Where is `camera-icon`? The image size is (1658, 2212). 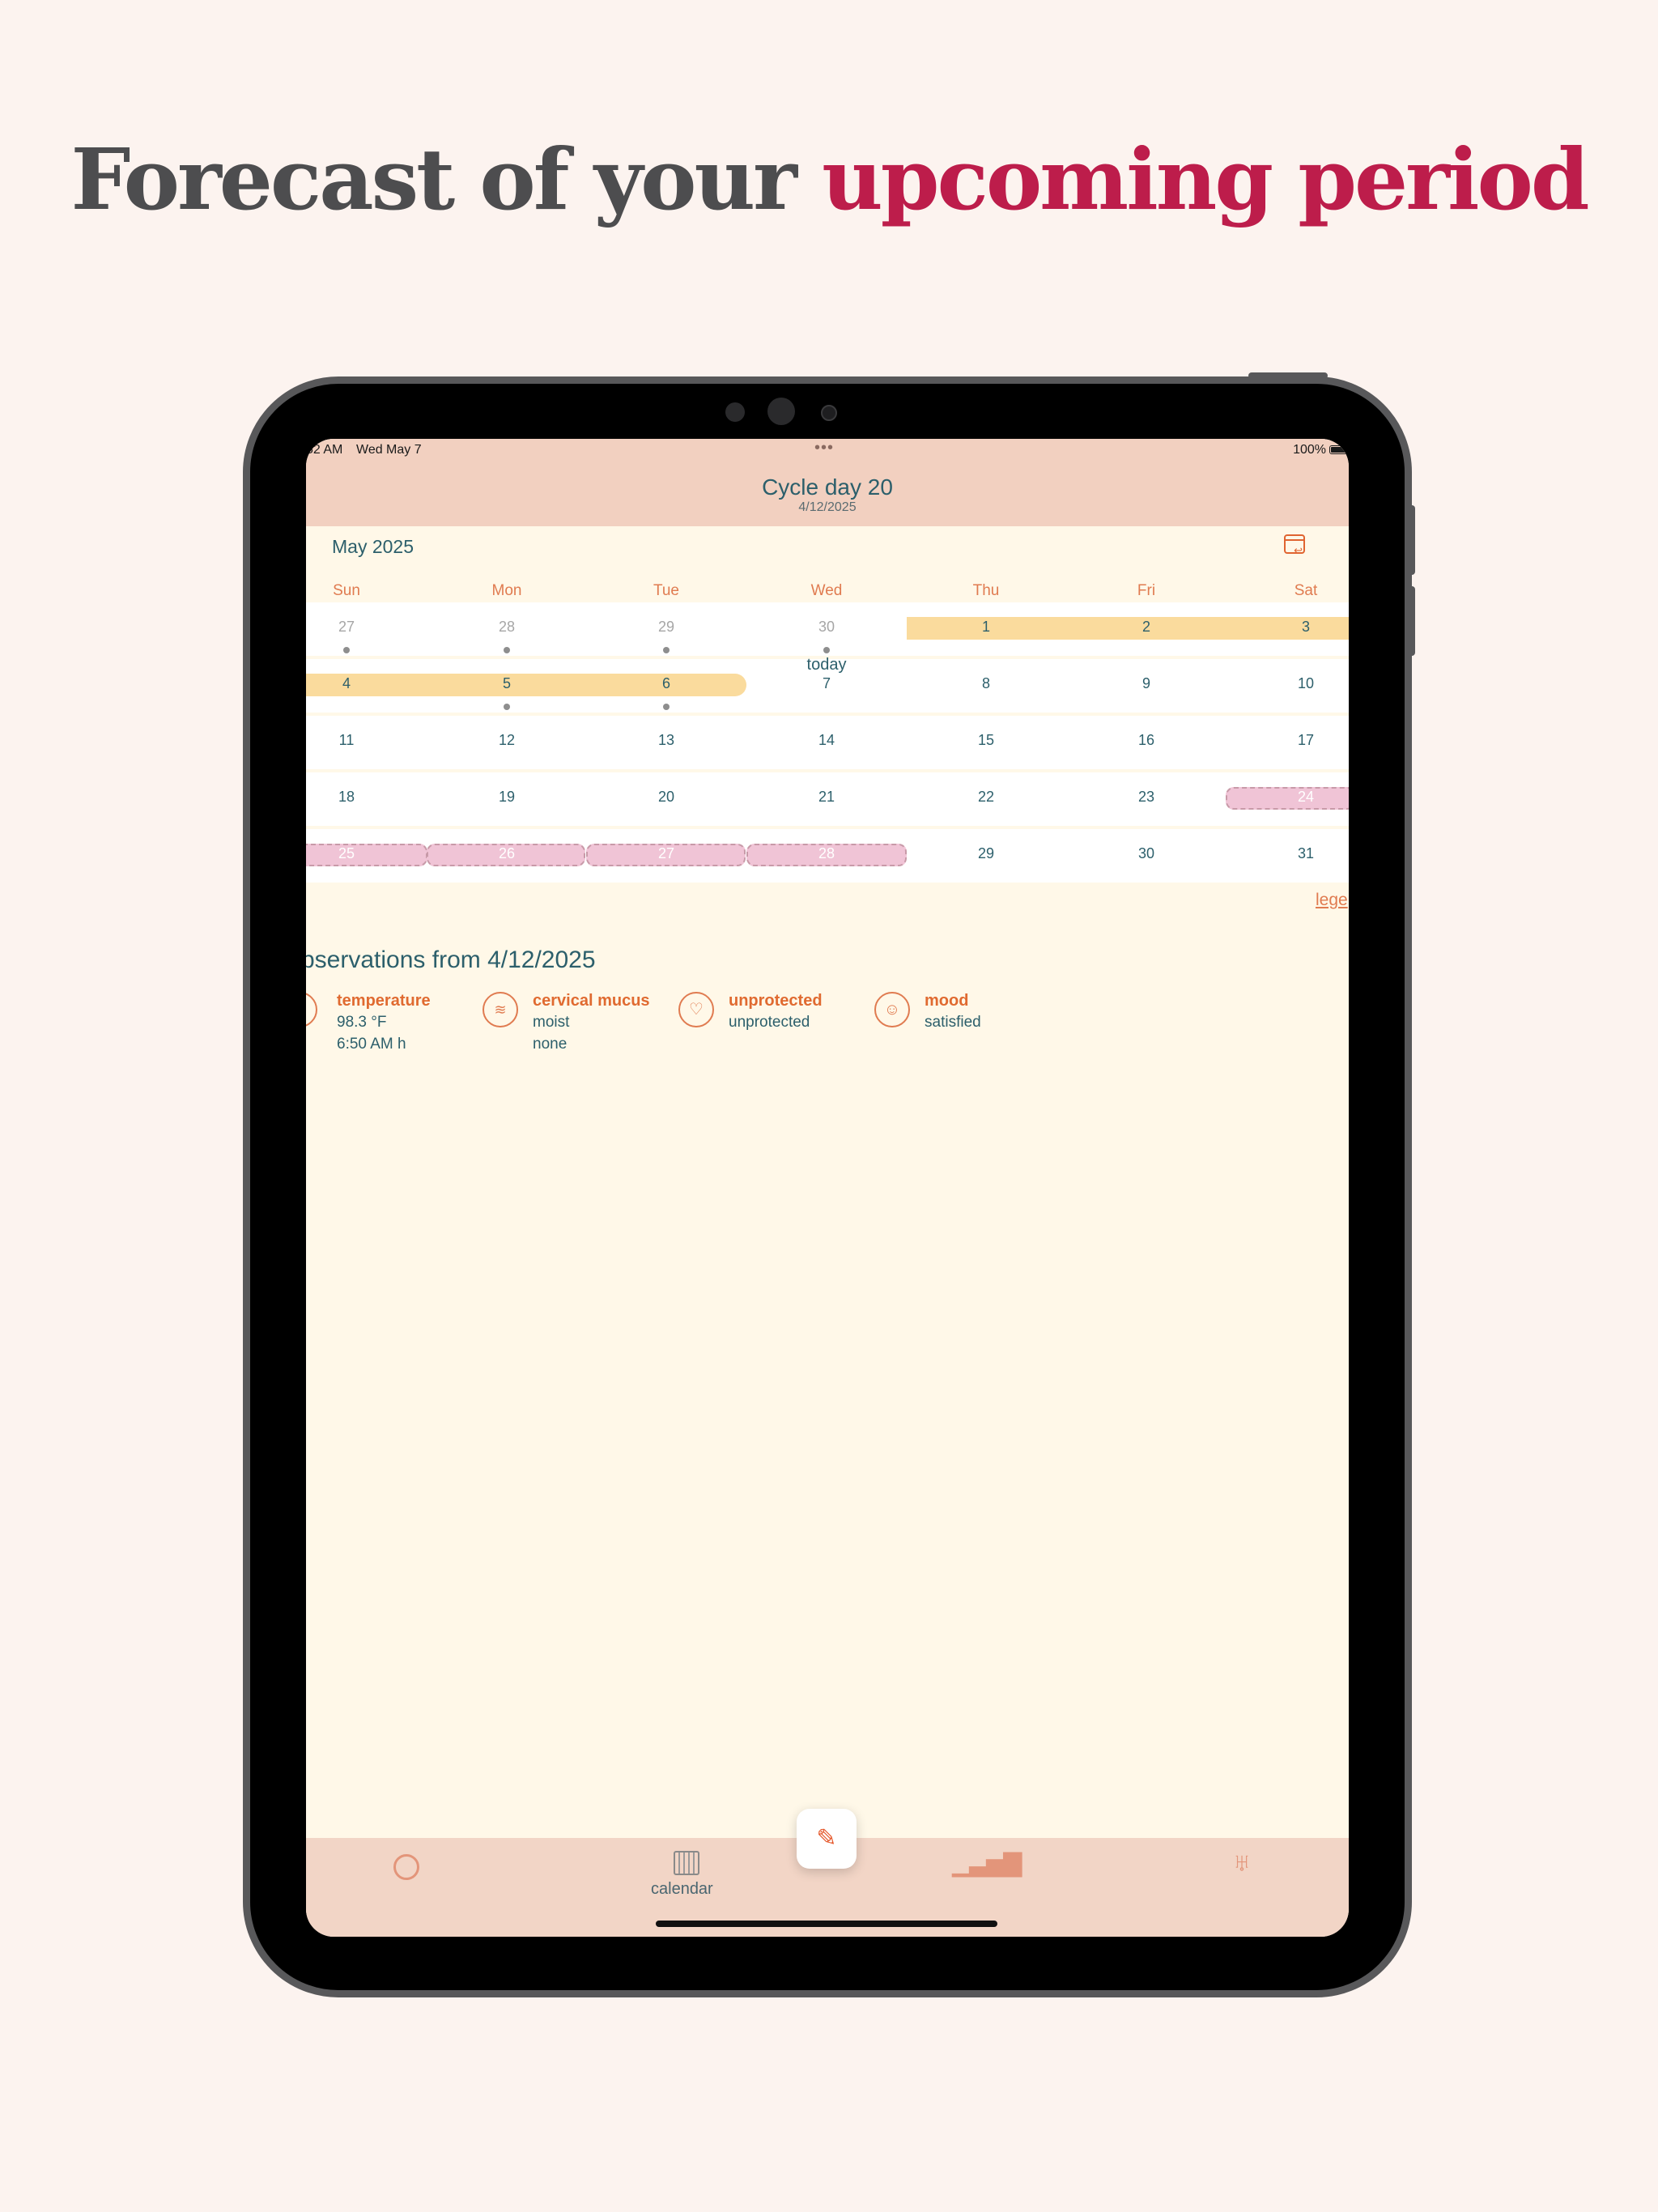
camera-icon is located at coordinates (781, 412).